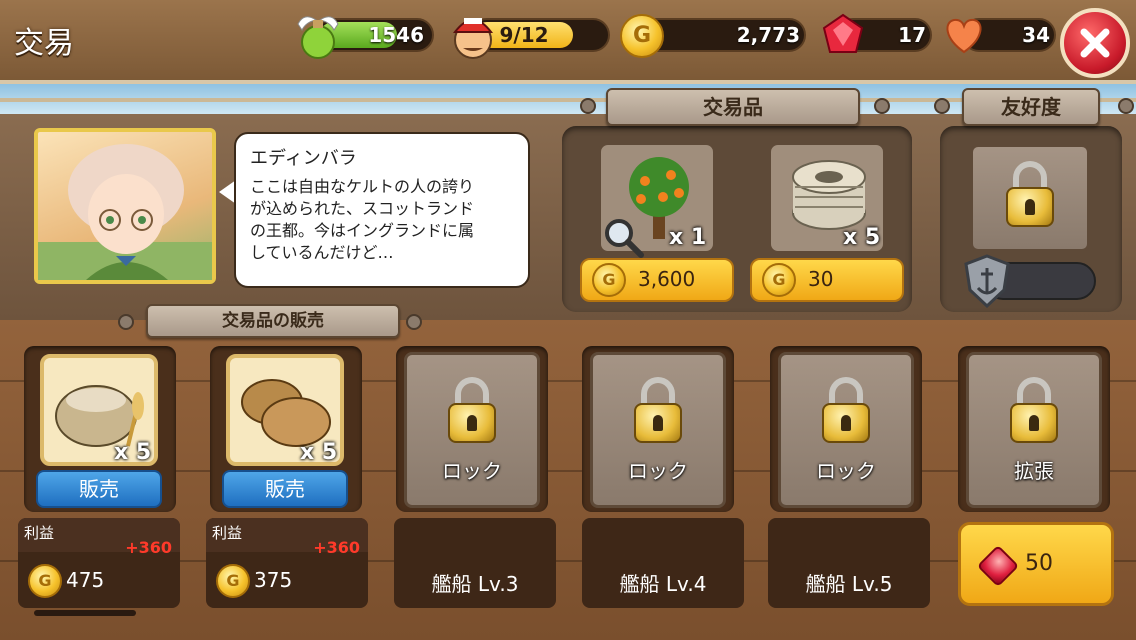 This screenshot has width=1136, height=640. I want to click on sale-item-grain: x 5, so click(99, 410).